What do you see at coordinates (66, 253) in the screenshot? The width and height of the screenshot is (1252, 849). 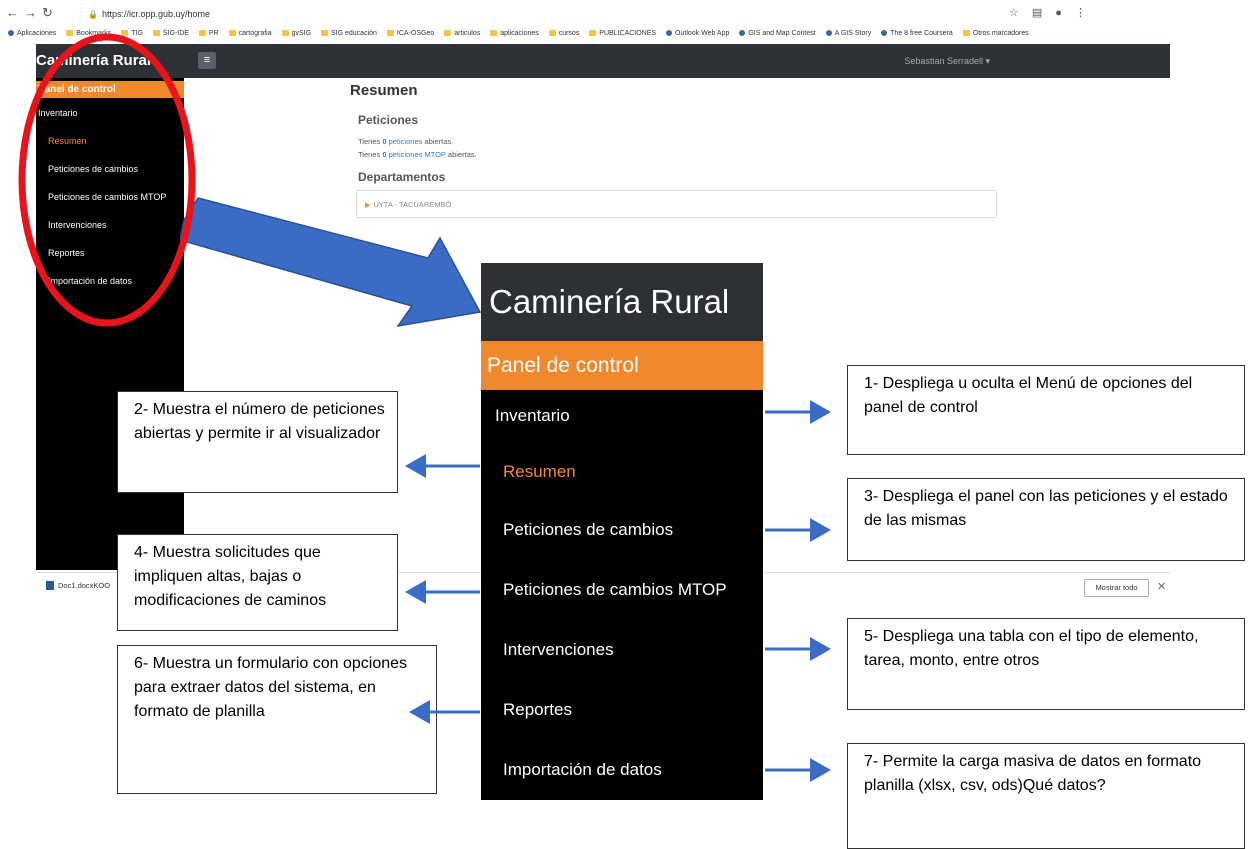 I see `sidebar-item-reportes: Reportes` at bounding box center [66, 253].